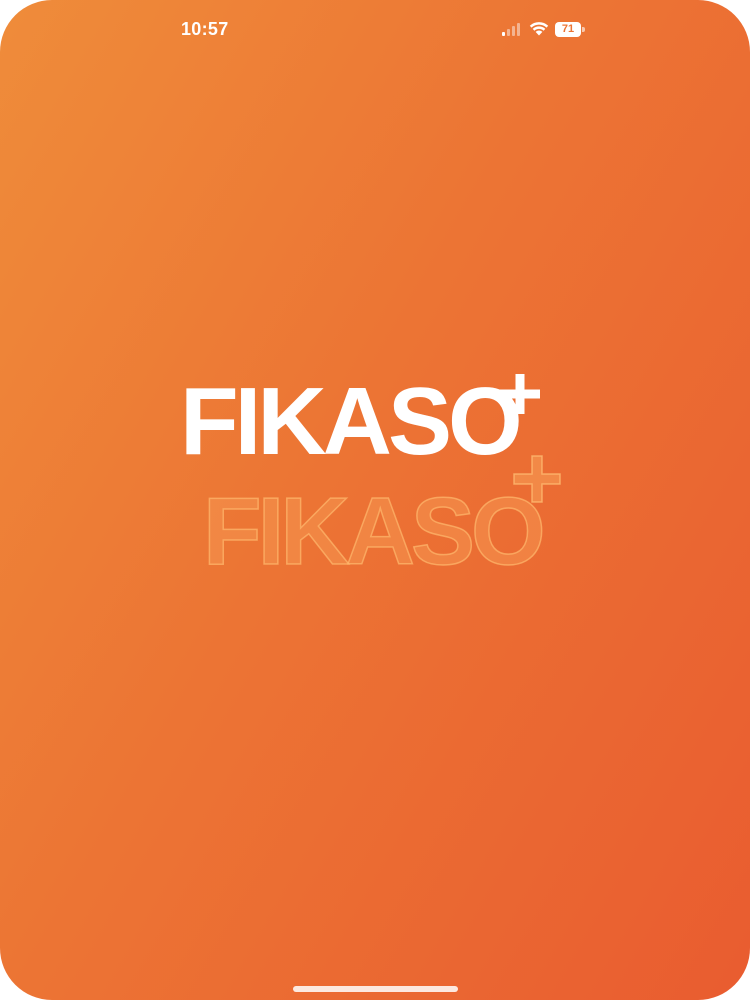 This screenshot has width=750, height=1000. I want to click on fikaso-logo: FIKASO, so click(370, 420).